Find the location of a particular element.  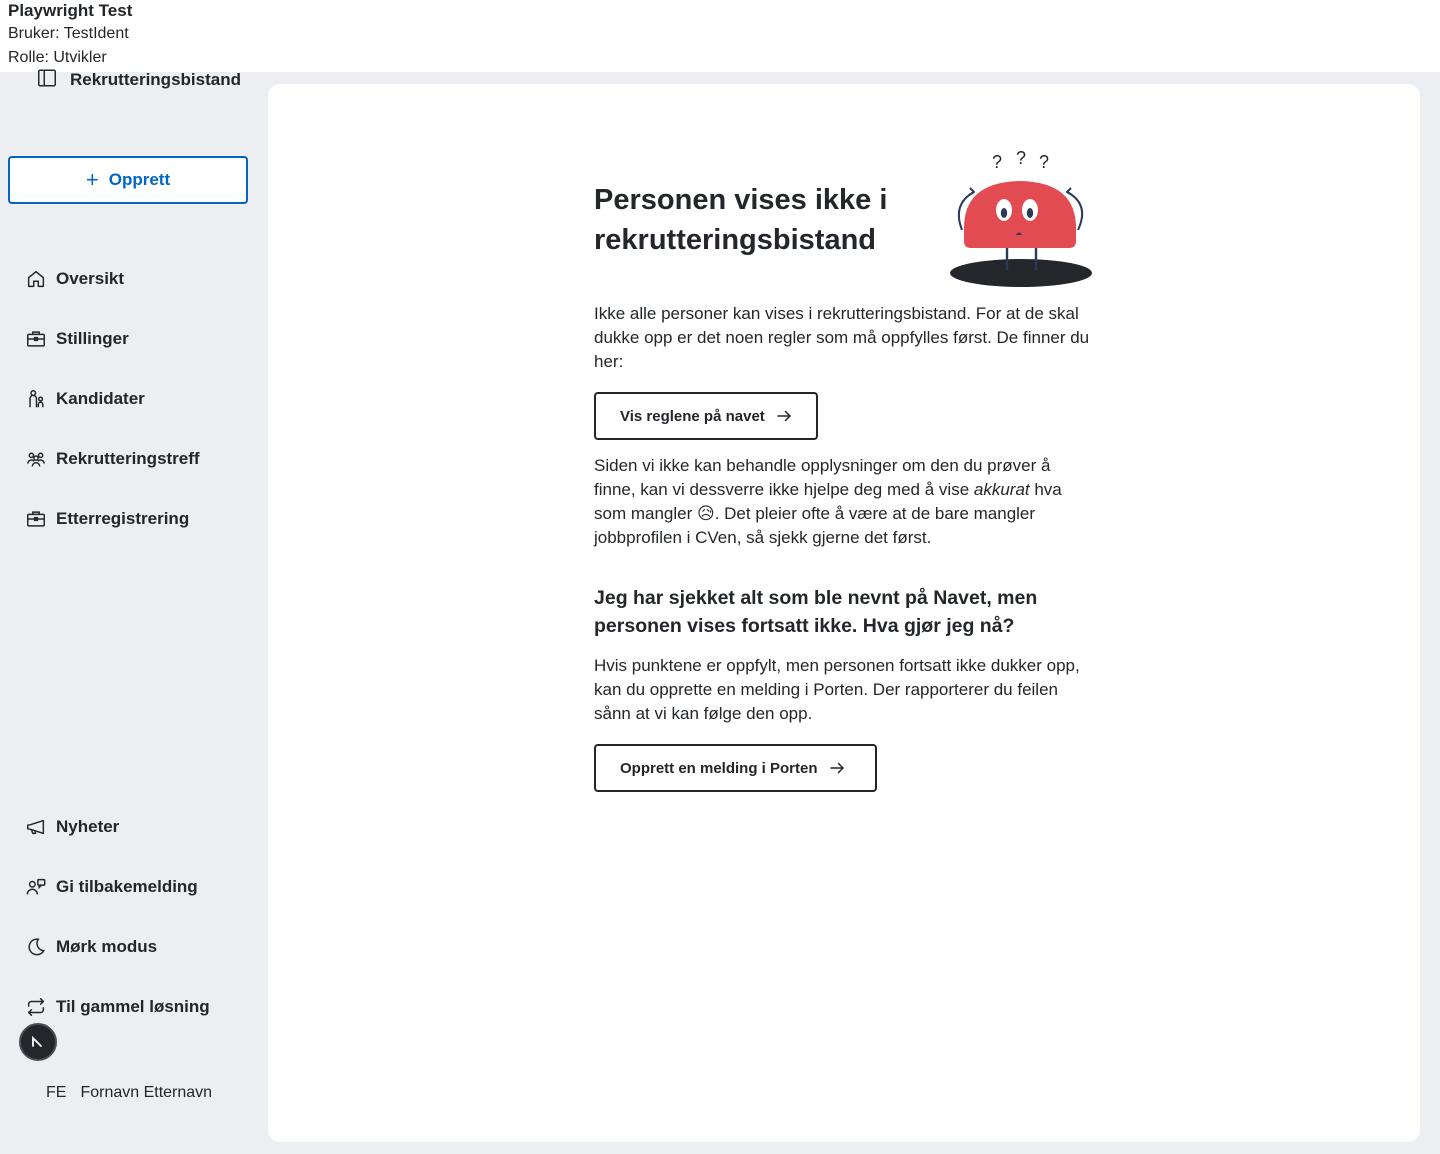

sidebar-item-label: Oversikt is located at coordinates (90, 278).